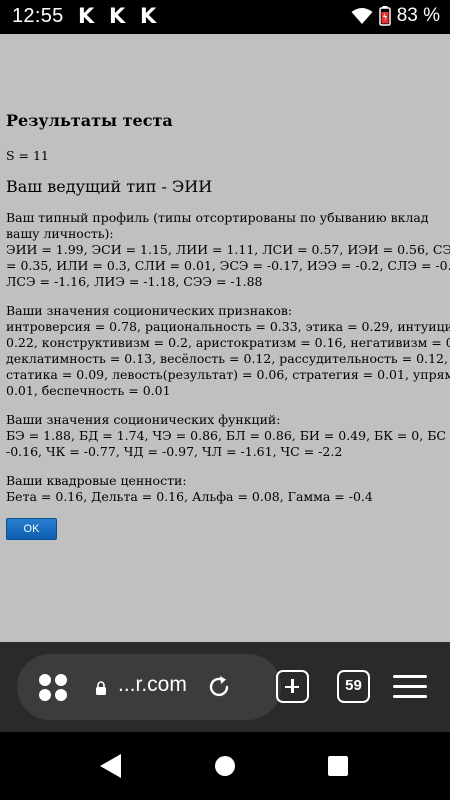  I want to click on ok-button: OK, so click(31, 529).